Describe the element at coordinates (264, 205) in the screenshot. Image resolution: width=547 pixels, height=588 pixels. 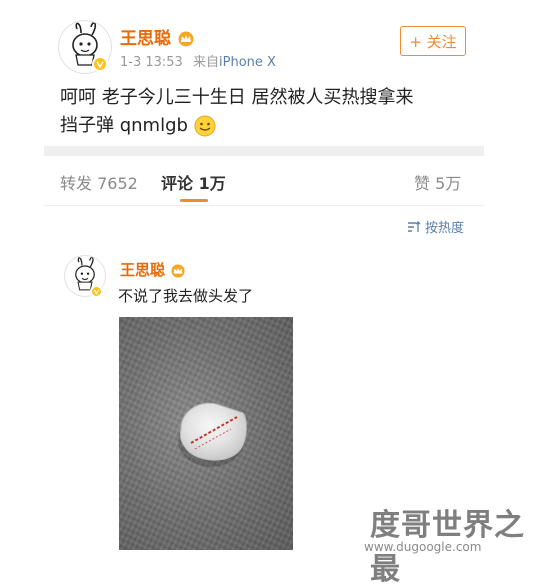
I see `tabs-divider` at that location.